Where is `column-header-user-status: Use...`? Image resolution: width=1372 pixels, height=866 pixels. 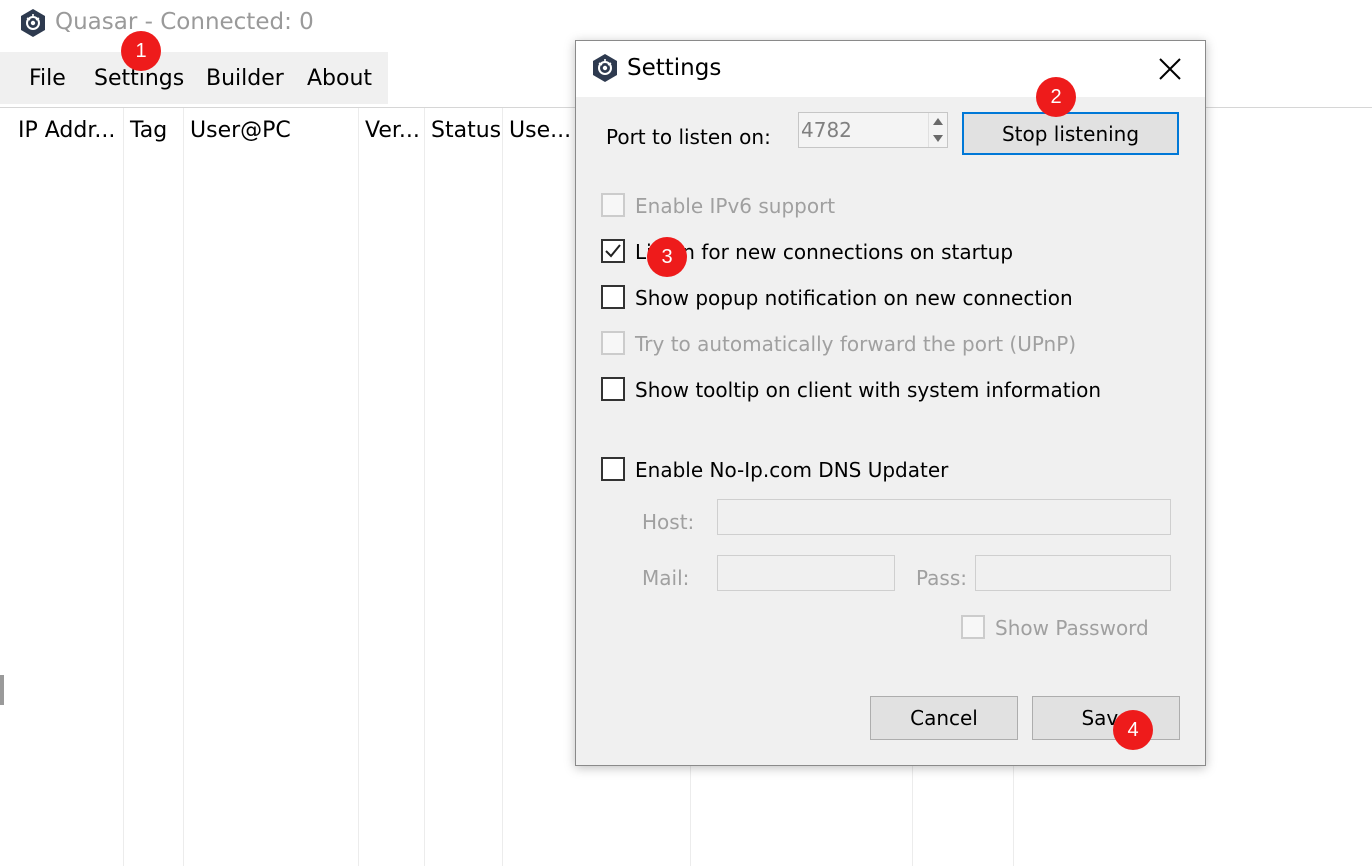 column-header-user-status: Use... is located at coordinates (540, 130).